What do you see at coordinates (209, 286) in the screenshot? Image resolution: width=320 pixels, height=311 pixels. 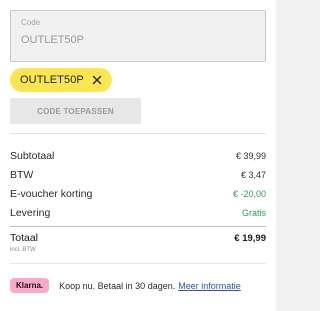 I see `klarna-more-info-link: Meer informatie` at bounding box center [209, 286].